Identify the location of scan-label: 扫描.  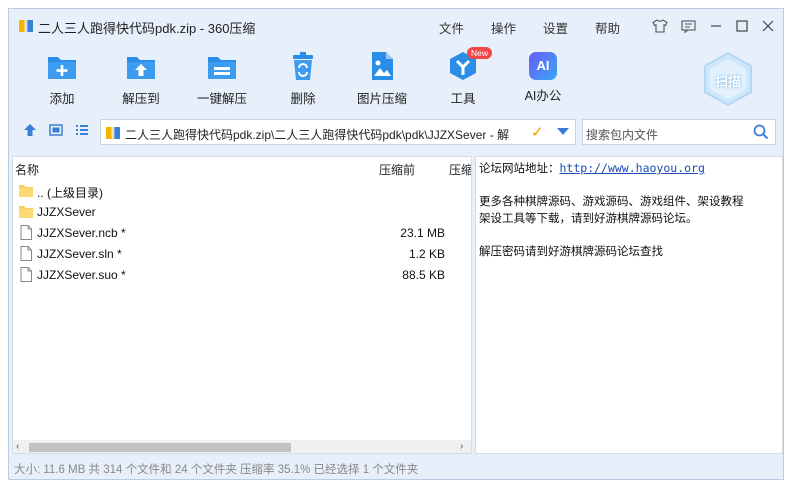
(727, 81).